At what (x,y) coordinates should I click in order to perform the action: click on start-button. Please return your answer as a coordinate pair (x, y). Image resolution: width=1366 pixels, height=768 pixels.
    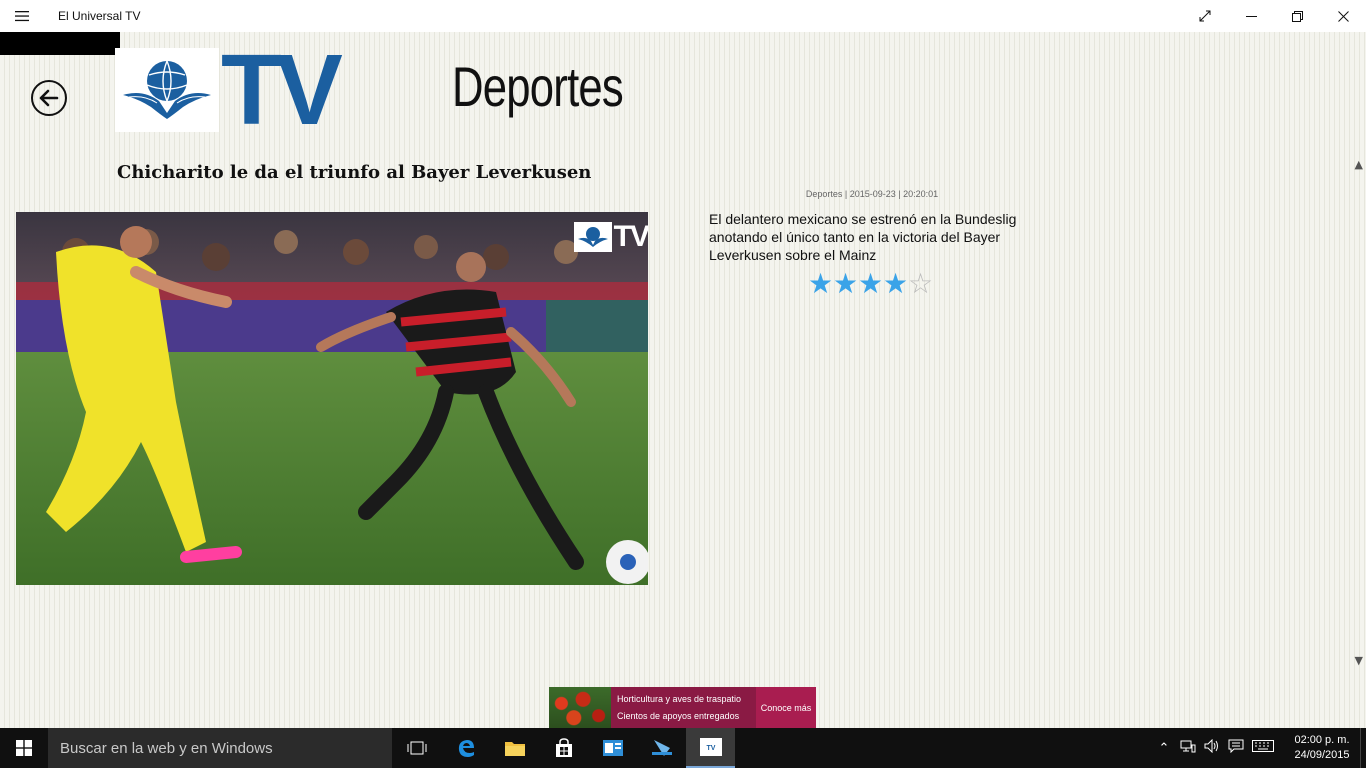
    Looking at the image, I should click on (24, 748).